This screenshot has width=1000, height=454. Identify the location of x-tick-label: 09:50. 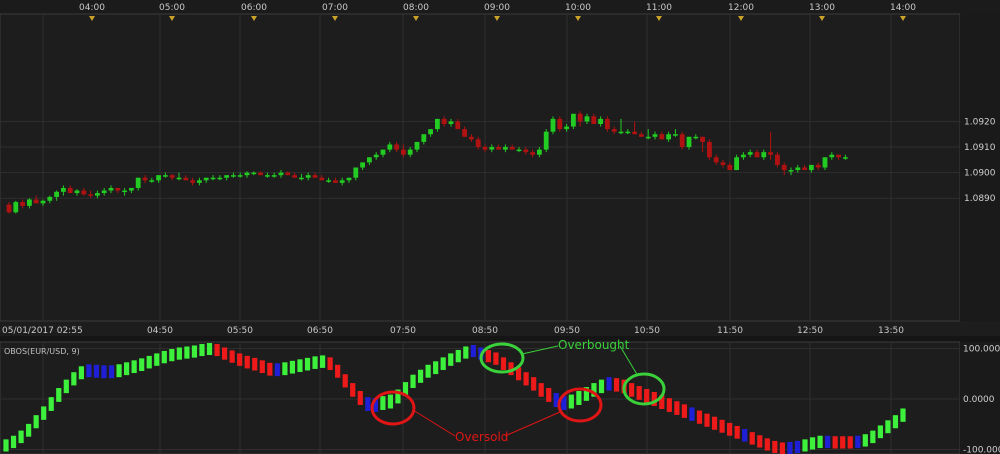
(567, 331).